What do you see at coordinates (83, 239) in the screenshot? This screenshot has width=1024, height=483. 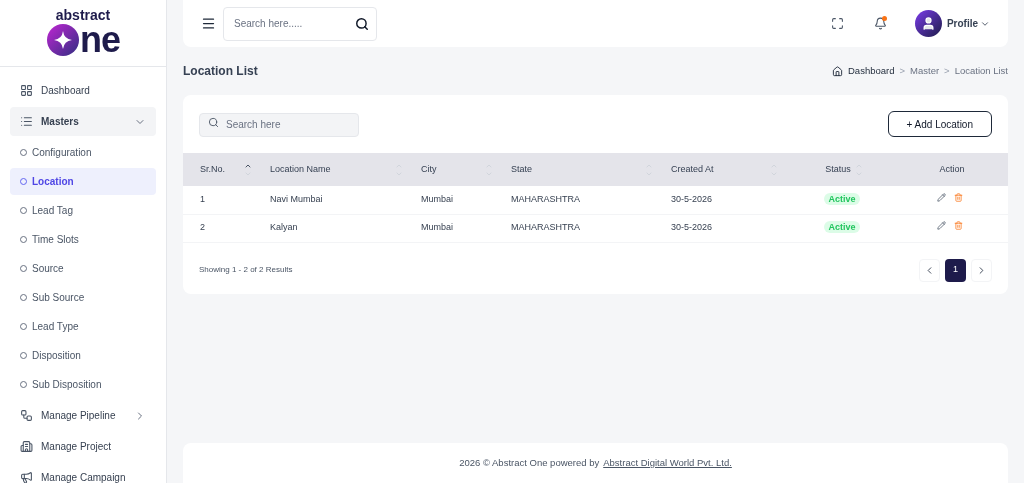 I see `submenu-item: Time Slots` at bounding box center [83, 239].